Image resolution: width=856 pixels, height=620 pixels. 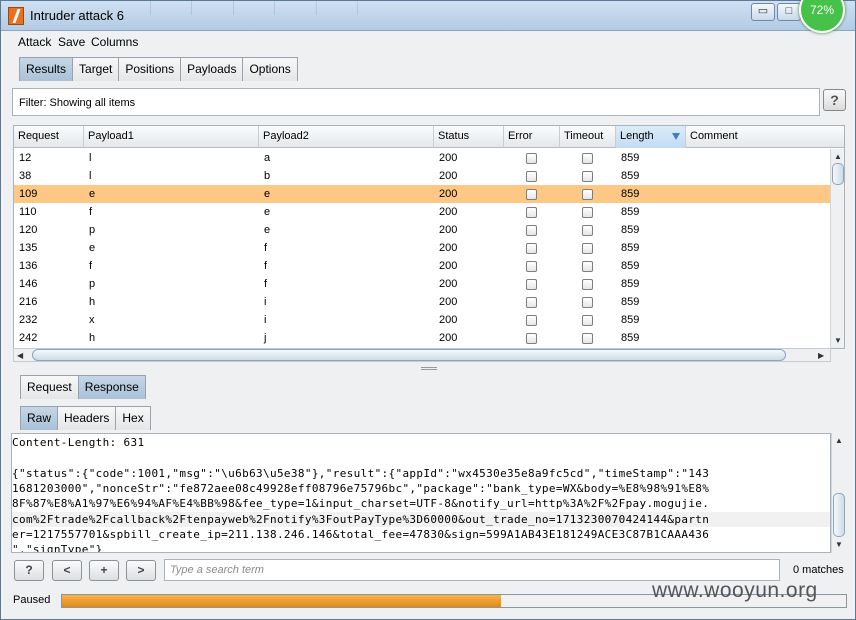 I want to click on column-request: Request, so click(x=49, y=137).